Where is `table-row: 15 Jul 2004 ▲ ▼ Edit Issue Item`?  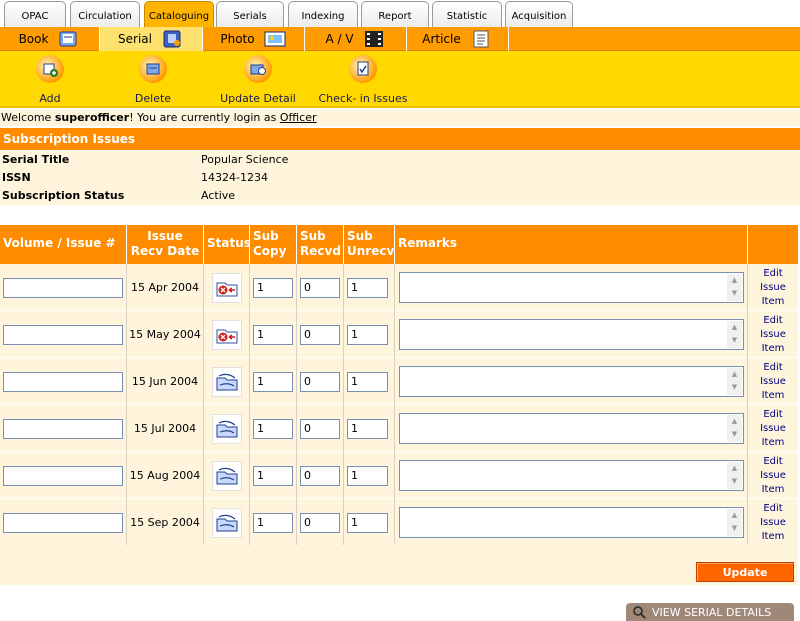 table-row: 15 Jul 2004 ▲ ▼ Edit Issue Item is located at coordinates (399, 428).